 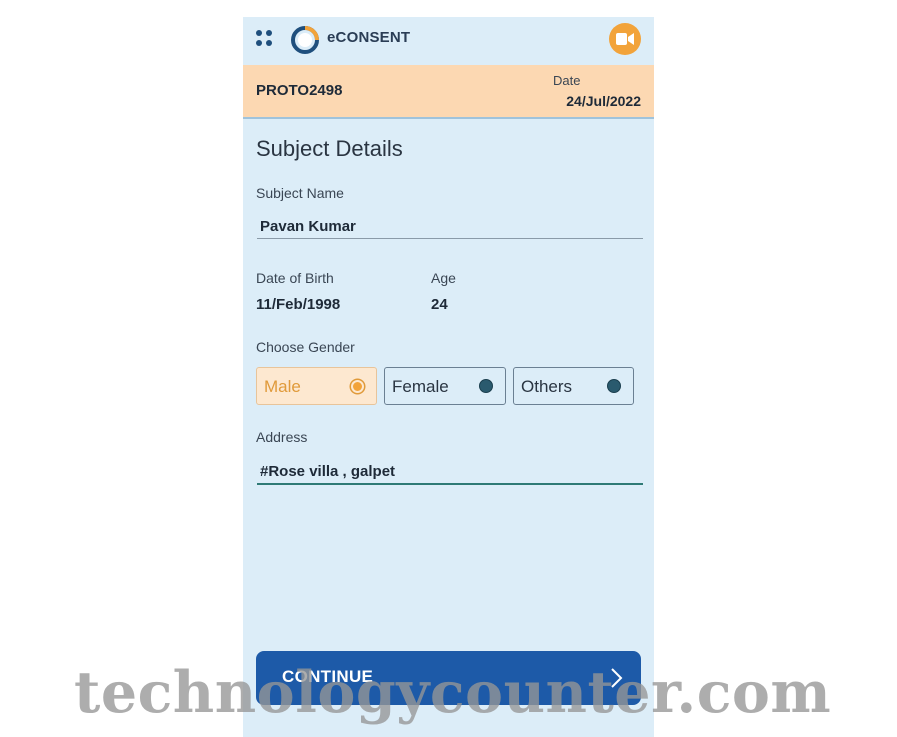 What do you see at coordinates (448, 678) in the screenshot?
I see `continue-button: CONTINUE` at bounding box center [448, 678].